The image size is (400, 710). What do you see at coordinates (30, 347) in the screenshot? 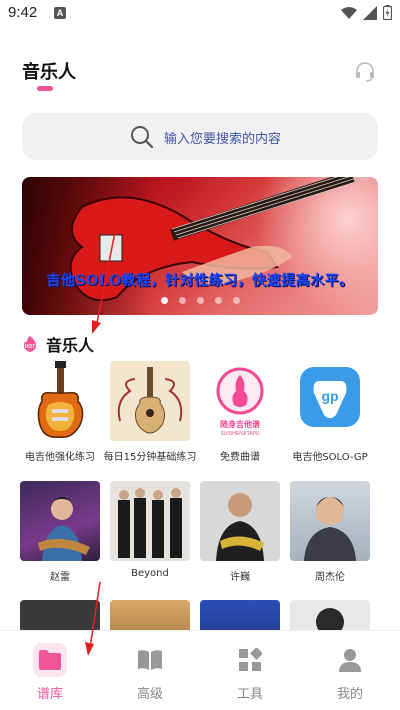
I see `svg-text: HOT` at bounding box center [30, 347].